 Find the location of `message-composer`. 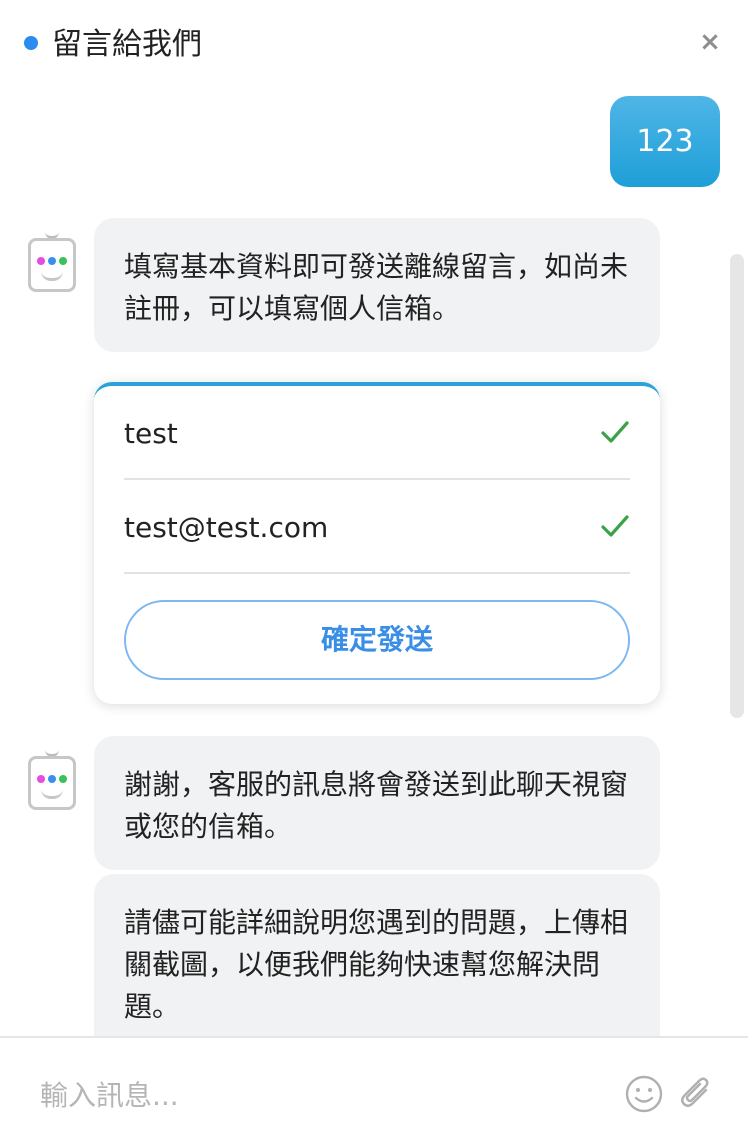

message-composer is located at coordinates (374, 1088).